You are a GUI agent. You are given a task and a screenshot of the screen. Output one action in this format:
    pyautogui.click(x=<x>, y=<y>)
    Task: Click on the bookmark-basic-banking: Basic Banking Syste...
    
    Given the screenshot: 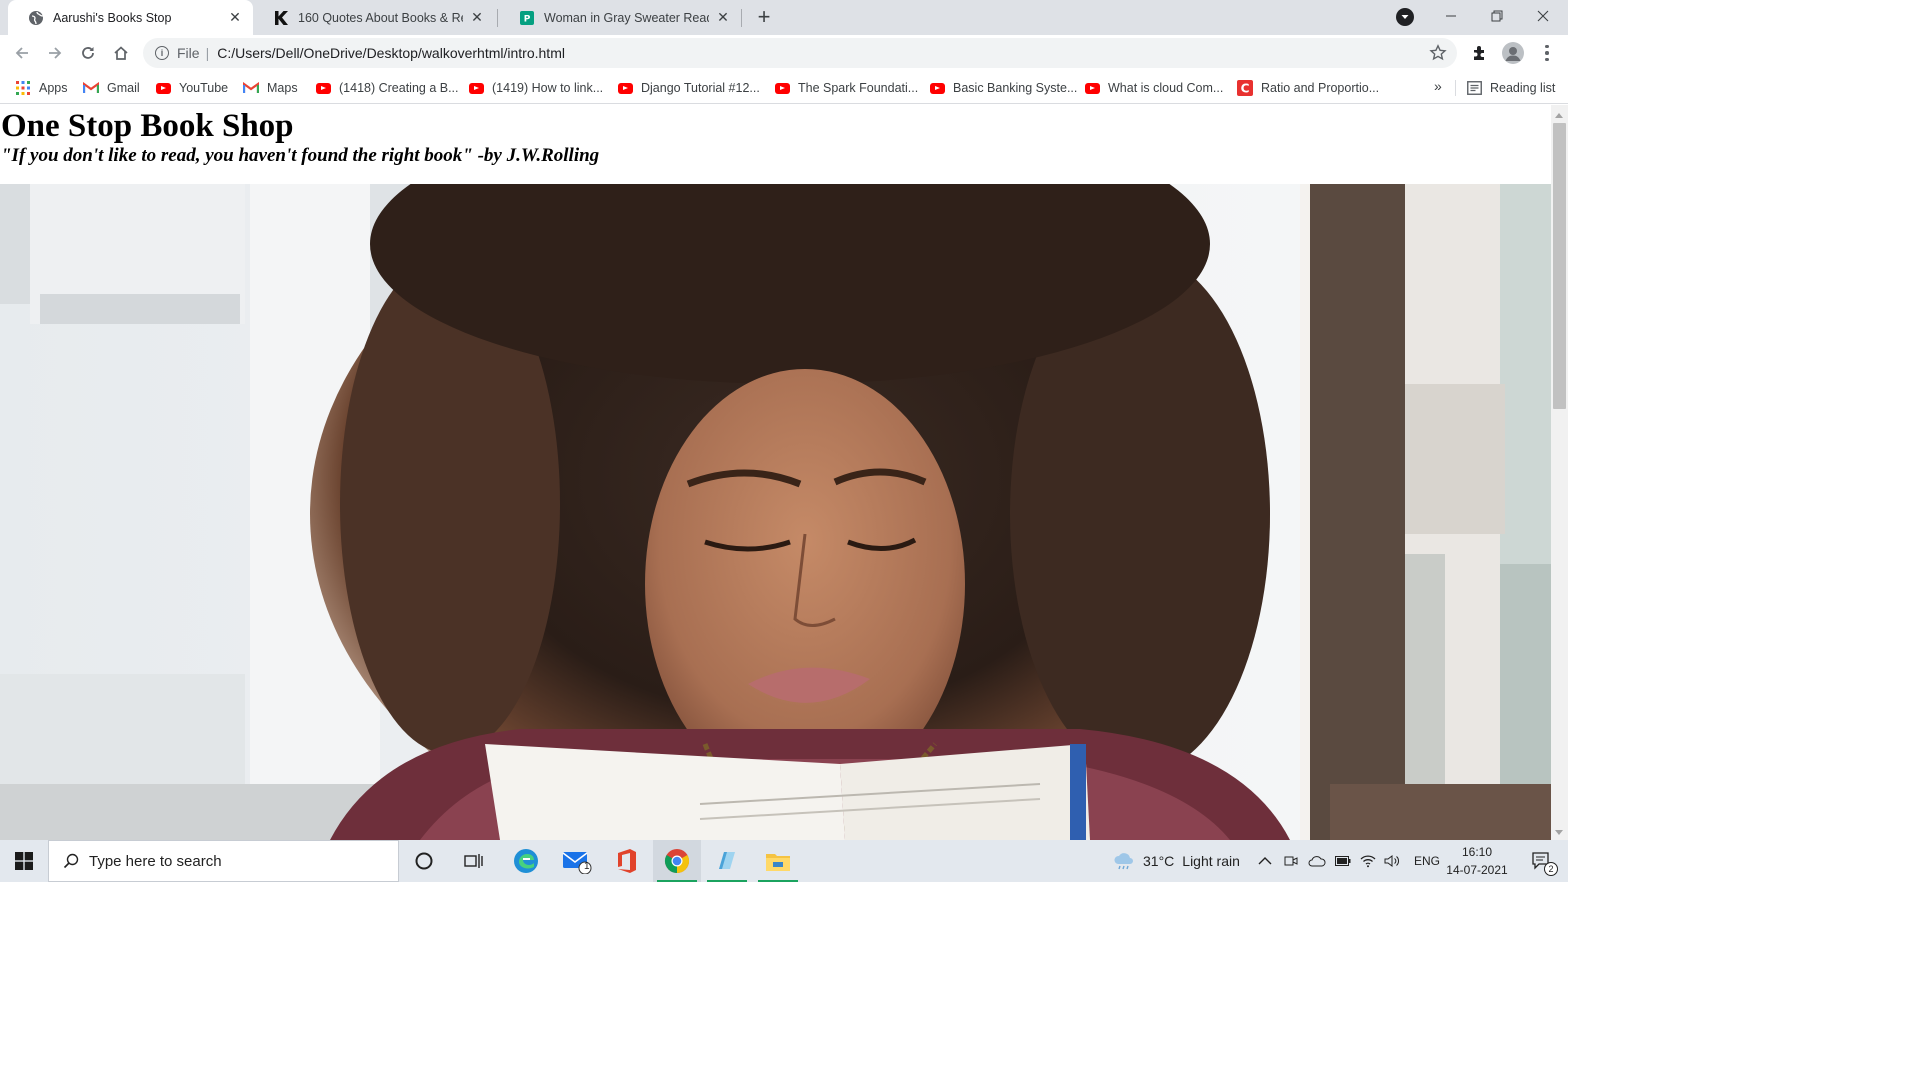 What is the action you would take?
    pyautogui.click(x=1003, y=88)
    